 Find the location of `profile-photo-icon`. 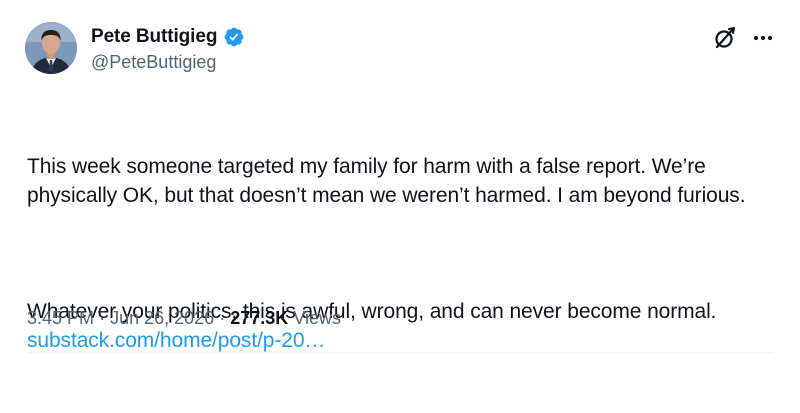

profile-photo-icon is located at coordinates (51, 48).